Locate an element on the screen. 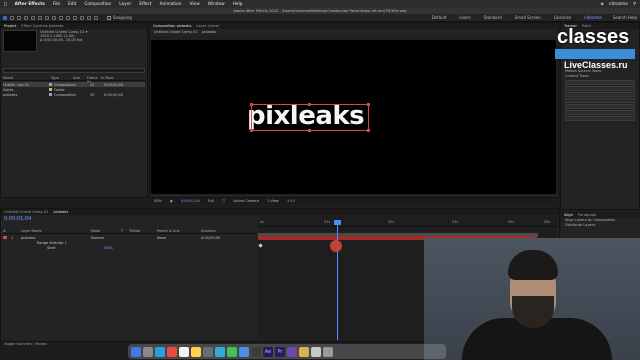 The image size is (640, 360). telegram-icon is located at coordinates (220, 351).